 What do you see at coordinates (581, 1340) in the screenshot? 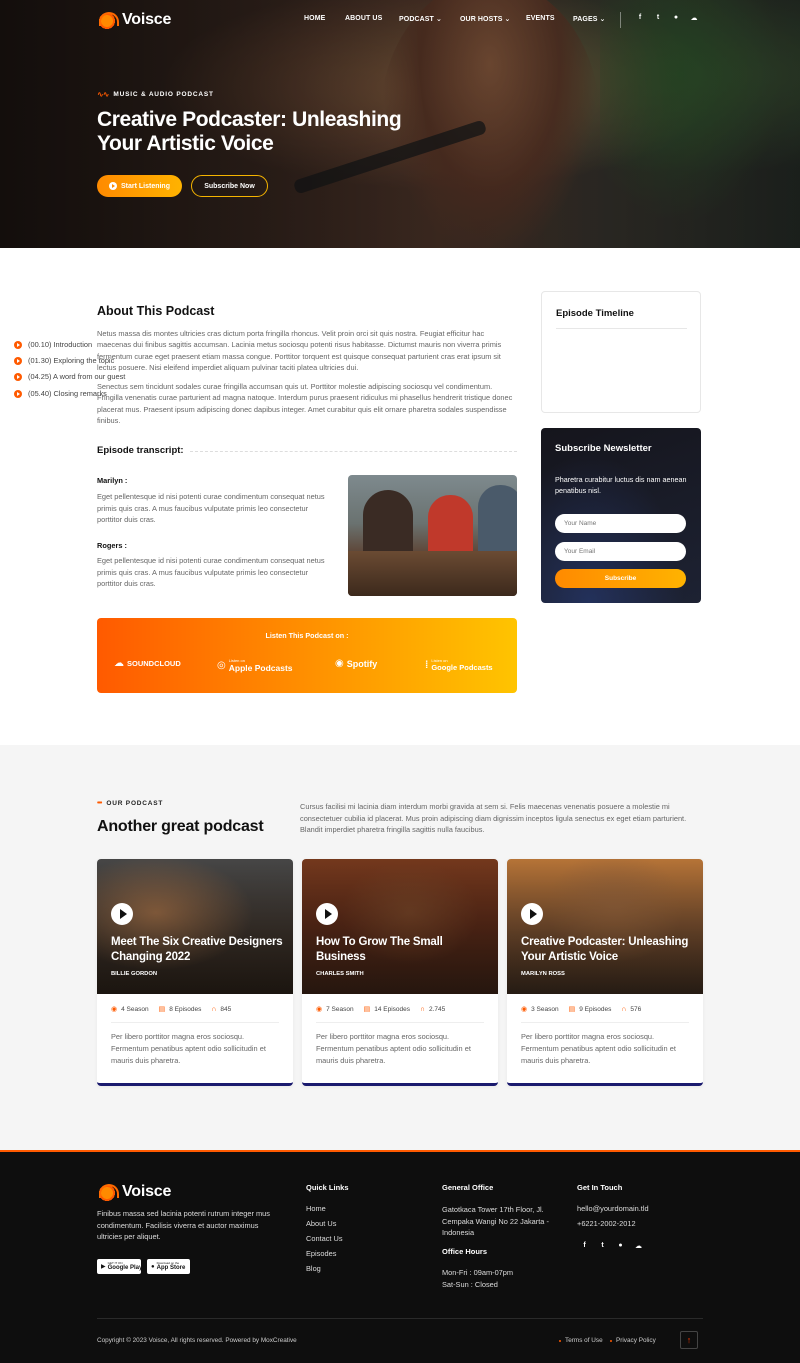
I see `terms-link: Terms of Use` at bounding box center [581, 1340].